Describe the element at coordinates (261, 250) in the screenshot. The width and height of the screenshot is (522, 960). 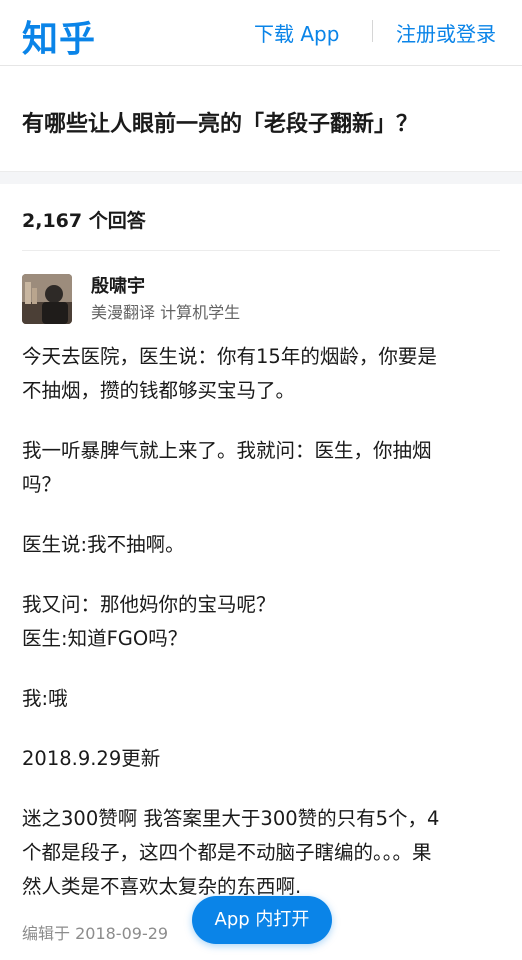
I see `divider` at that location.